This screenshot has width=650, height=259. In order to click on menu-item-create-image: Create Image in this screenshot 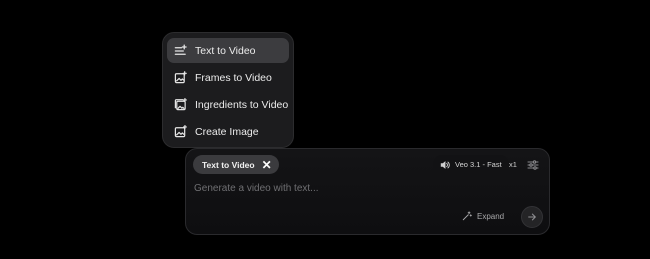, I will do `click(228, 131)`.